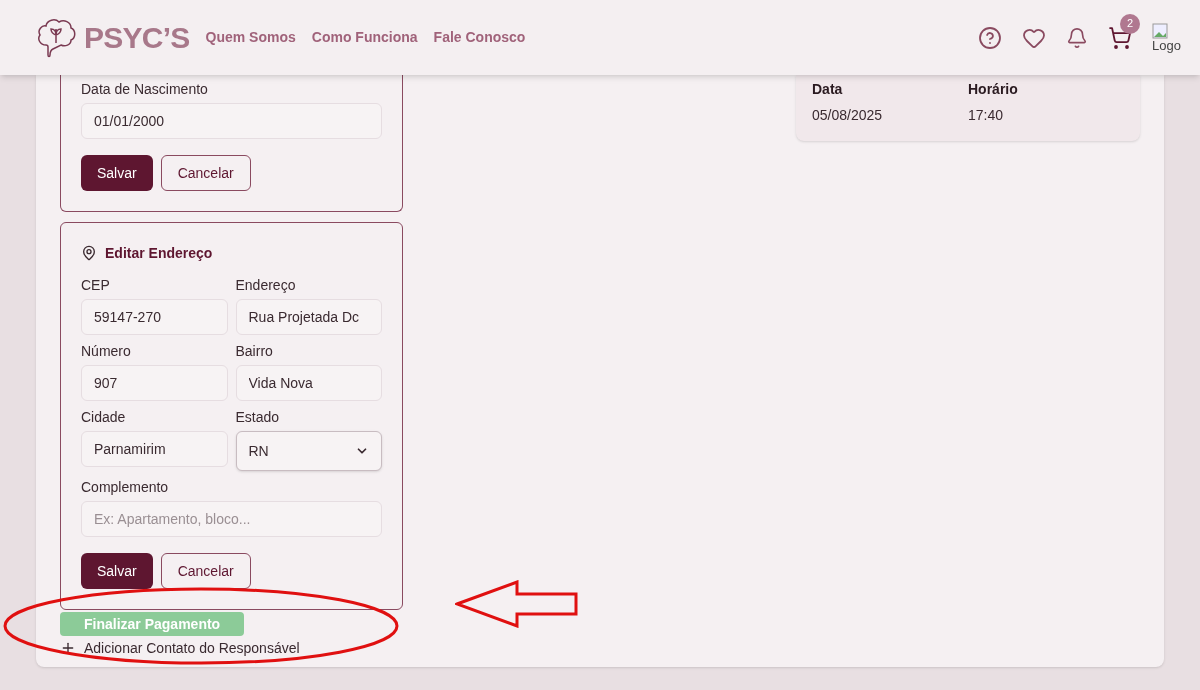 Image resolution: width=1200 pixels, height=690 pixels. What do you see at coordinates (308, 317) in the screenshot?
I see `input-field: Rua Projetada Dc` at bounding box center [308, 317].